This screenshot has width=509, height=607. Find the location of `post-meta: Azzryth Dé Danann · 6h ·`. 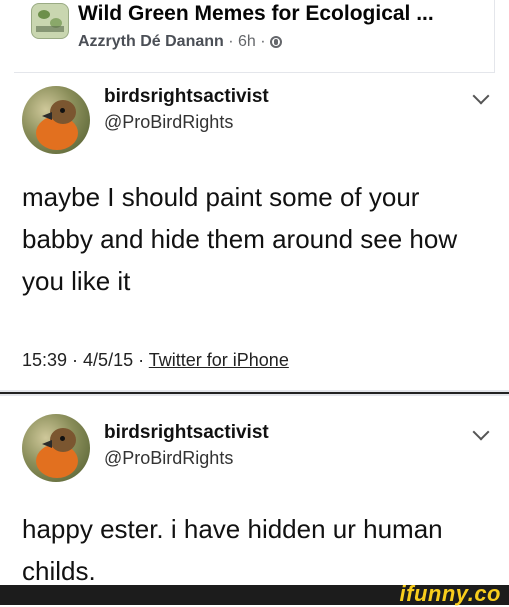

post-meta: Azzryth Dé Danann · 6h · is located at coordinates (180, 42).